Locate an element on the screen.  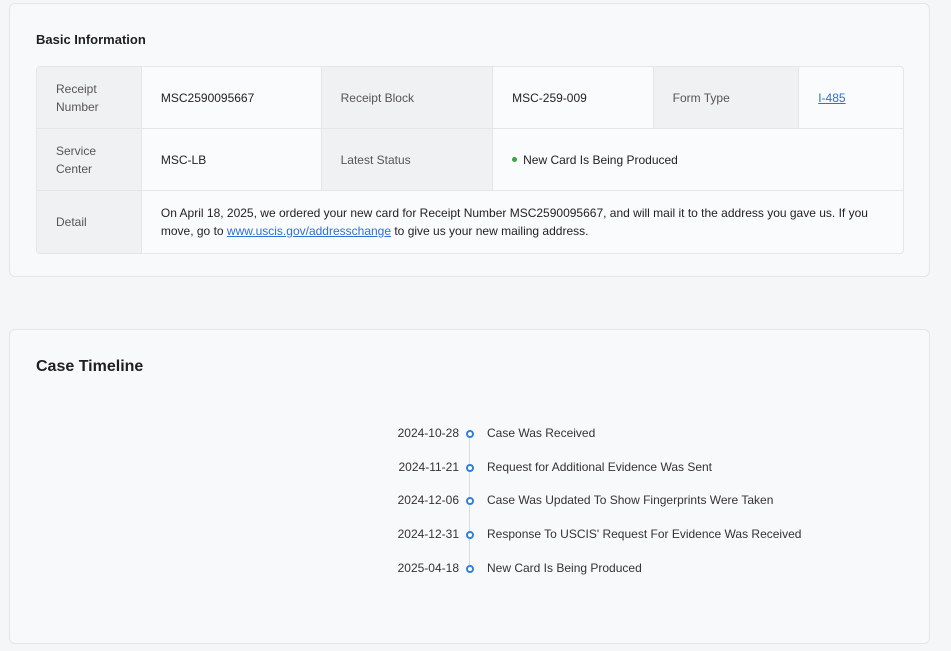
form-type-label: Form Type is located at coordinates (726, 98).